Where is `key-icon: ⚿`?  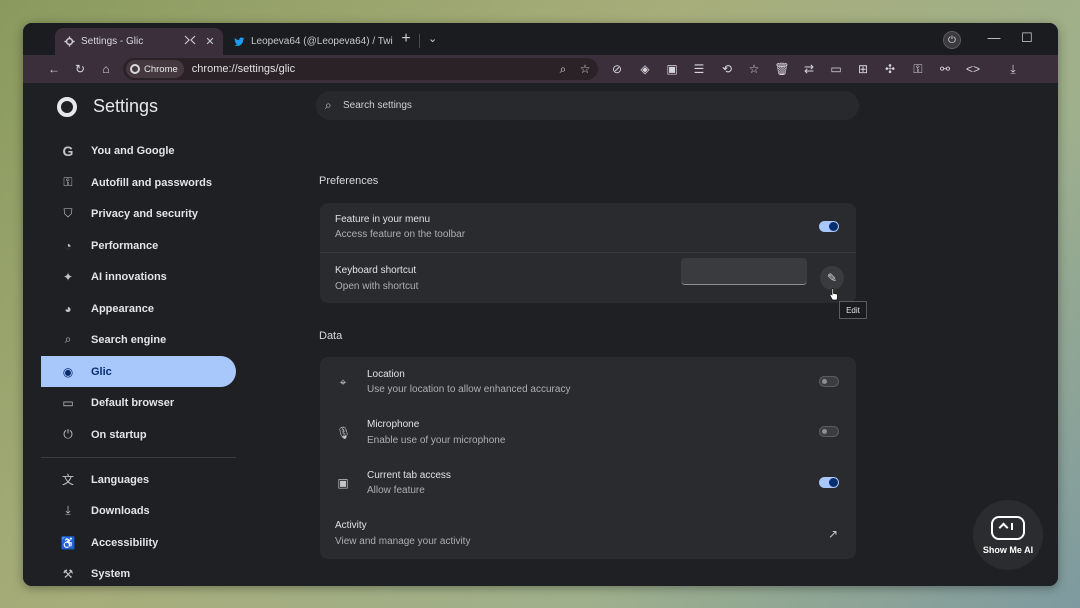 key-icon: ⚿ is located at coordinates (68, 182).